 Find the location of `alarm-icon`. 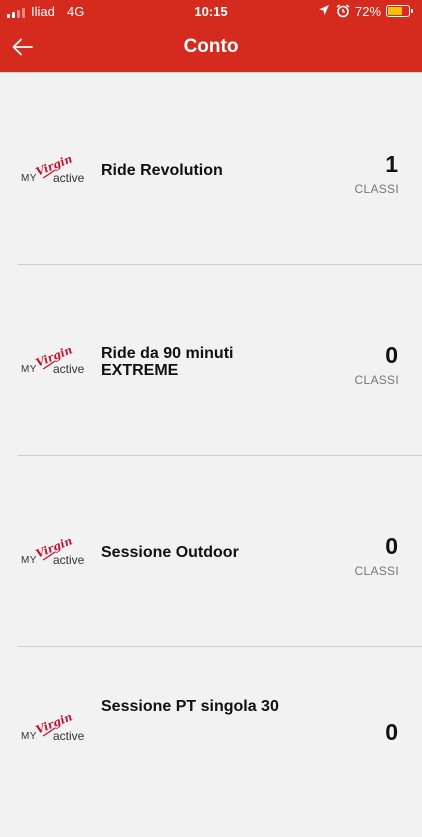

alarm-icon is located at coordinates (343, 11).